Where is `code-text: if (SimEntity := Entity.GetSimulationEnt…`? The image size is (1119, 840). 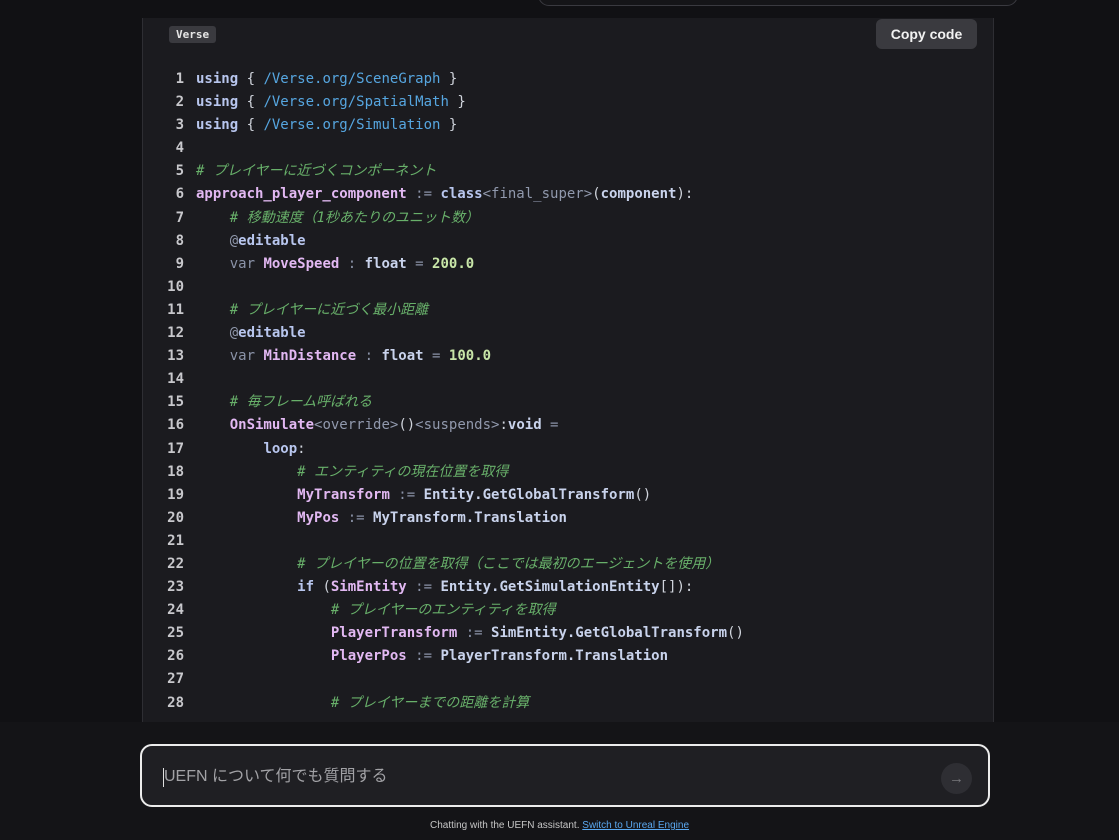 code-text: if (SimEntity := Entity.GetSimulationEnt… is located at coordinates (444, 587).